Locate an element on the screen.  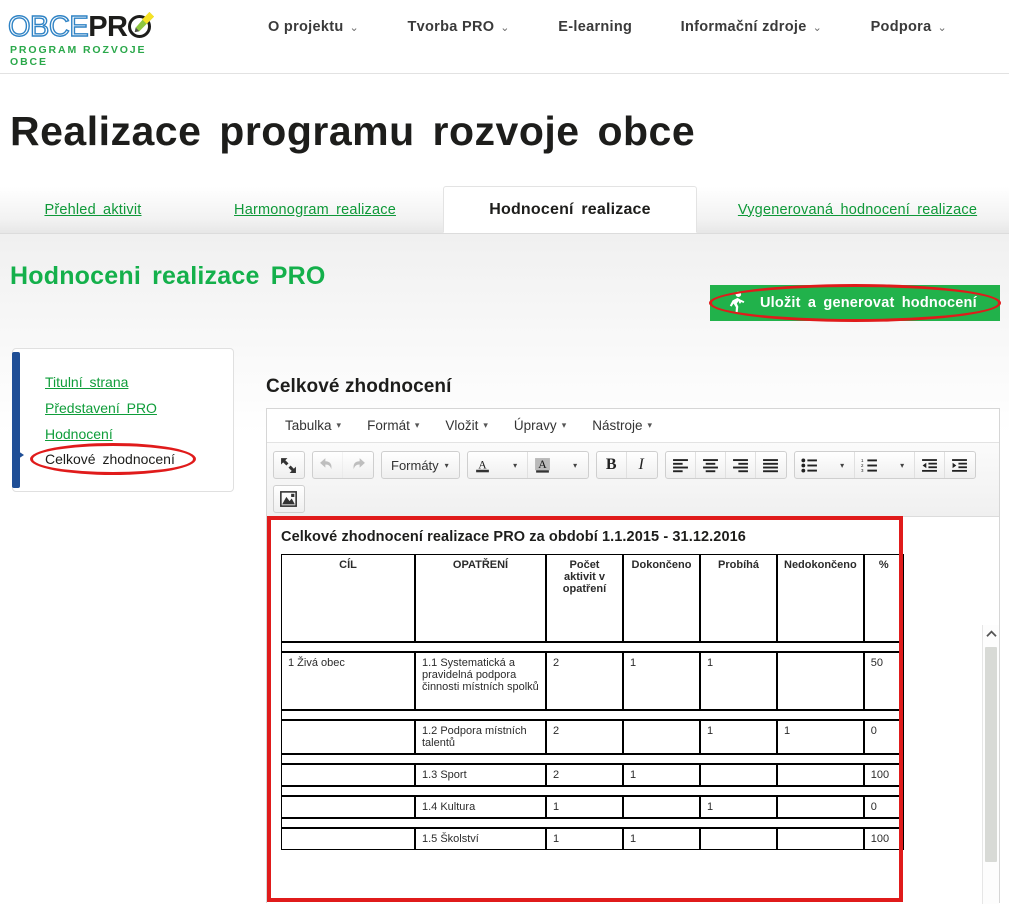
cell-procento-1: 0 is located at coordinates (883, 737).